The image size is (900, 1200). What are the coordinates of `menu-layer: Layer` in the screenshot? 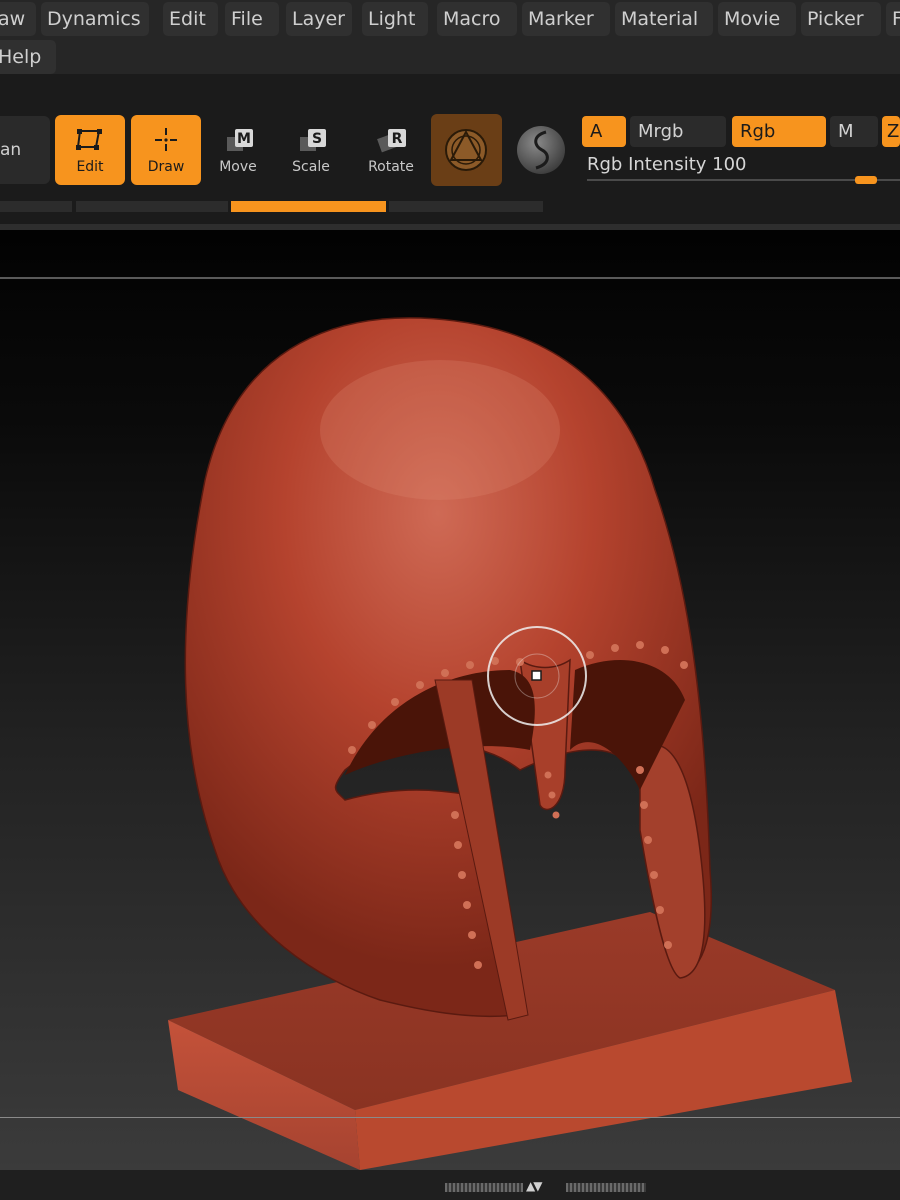 It's located at (319, 19).